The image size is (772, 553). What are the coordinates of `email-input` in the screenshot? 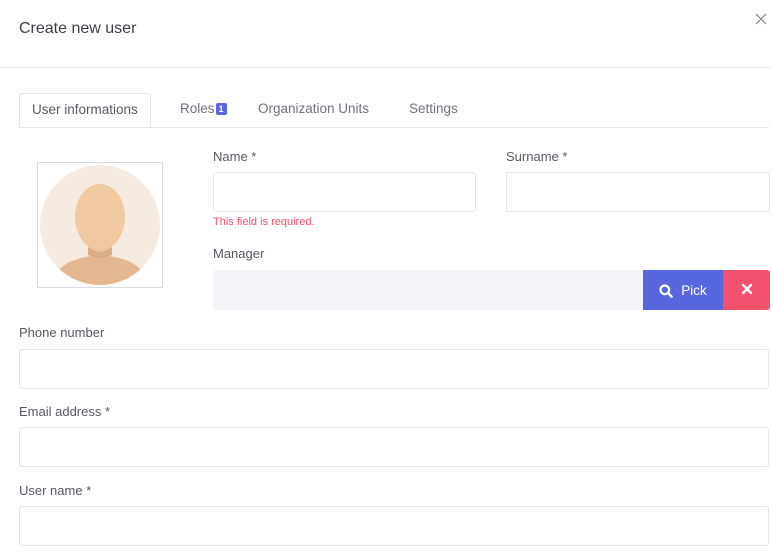 It's located at (394, 447).